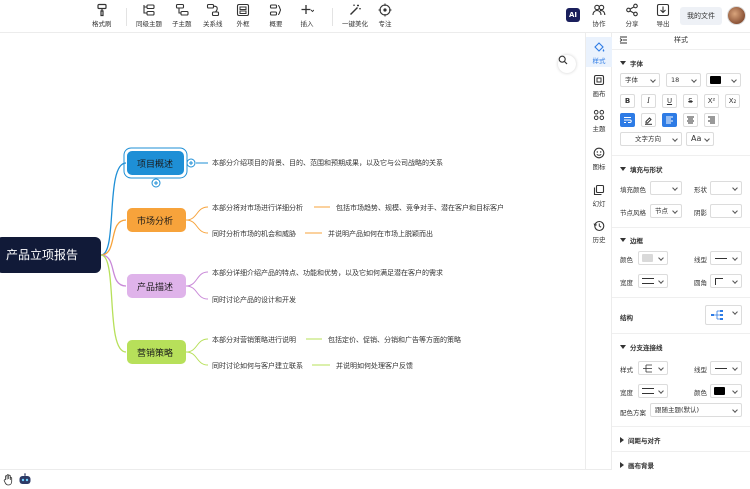 This screenshot has height=489, width=750. Describe the element at coordinates (567, 64) in the screenshot. I see `search-button` at that location.